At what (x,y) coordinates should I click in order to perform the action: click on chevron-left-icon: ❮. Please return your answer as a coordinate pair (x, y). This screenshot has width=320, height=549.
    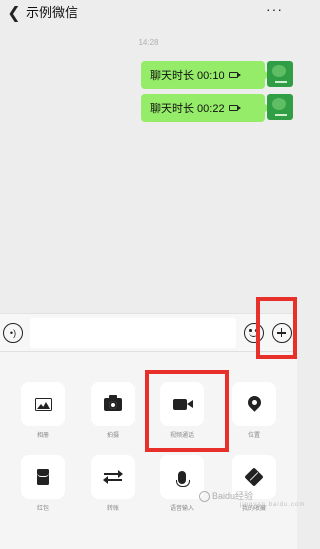
    Looking at the image, I should click on (14, 13).